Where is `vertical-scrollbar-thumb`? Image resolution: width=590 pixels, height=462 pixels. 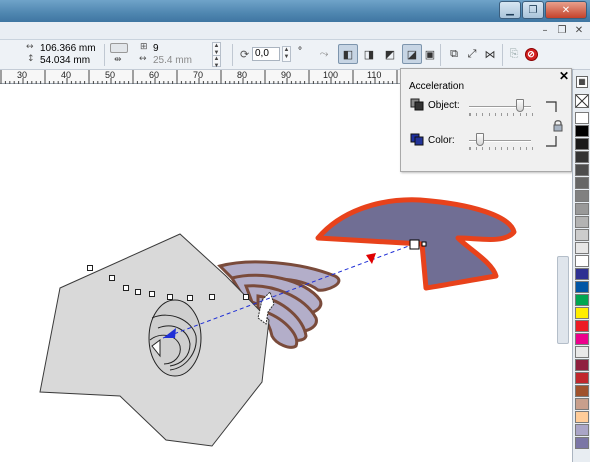
vertical-scrollbar-thumb is located at coordinates (563, 300).